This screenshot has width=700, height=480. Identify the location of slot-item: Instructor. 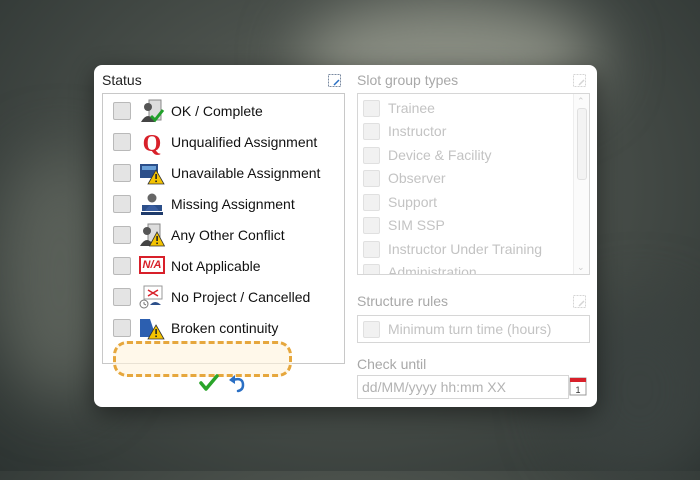
(465, 131).